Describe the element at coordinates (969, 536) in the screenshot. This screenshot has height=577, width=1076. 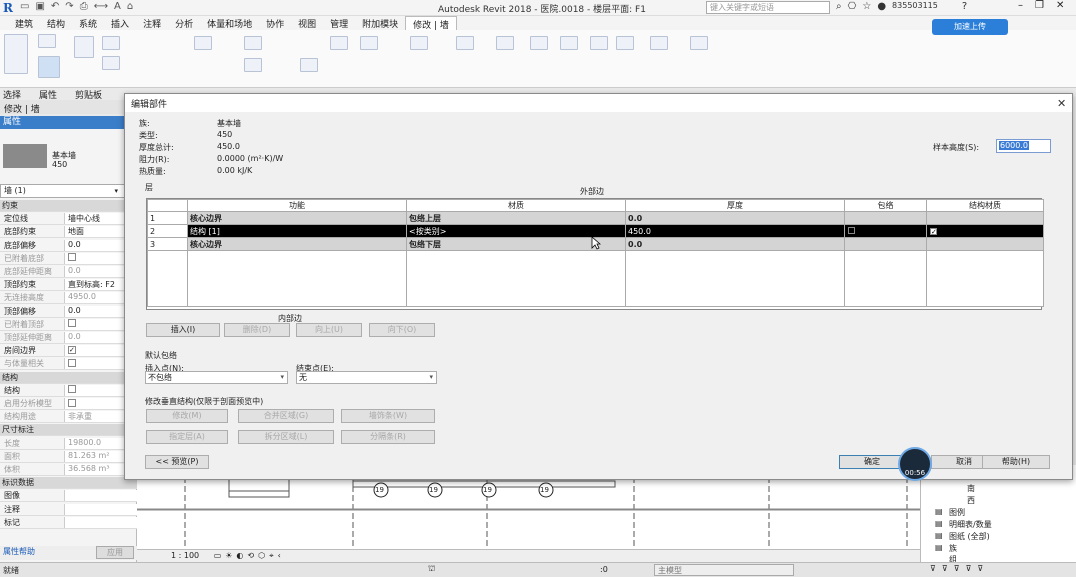
I see `browser-item: 图纸 (全部)` at that location.